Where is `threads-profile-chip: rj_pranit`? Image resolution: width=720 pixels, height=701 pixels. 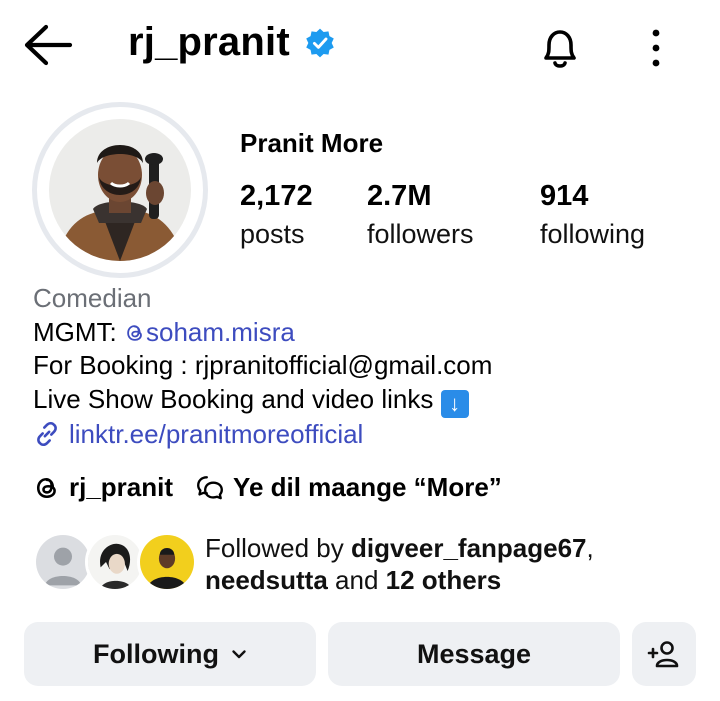 threads-profile-chip: rj_pranit is located at coordinates (103, 487).